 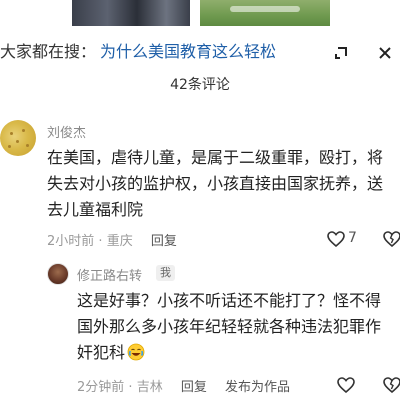 I want to click on reply-time: 2分钟前, so click(x=101, y=387).